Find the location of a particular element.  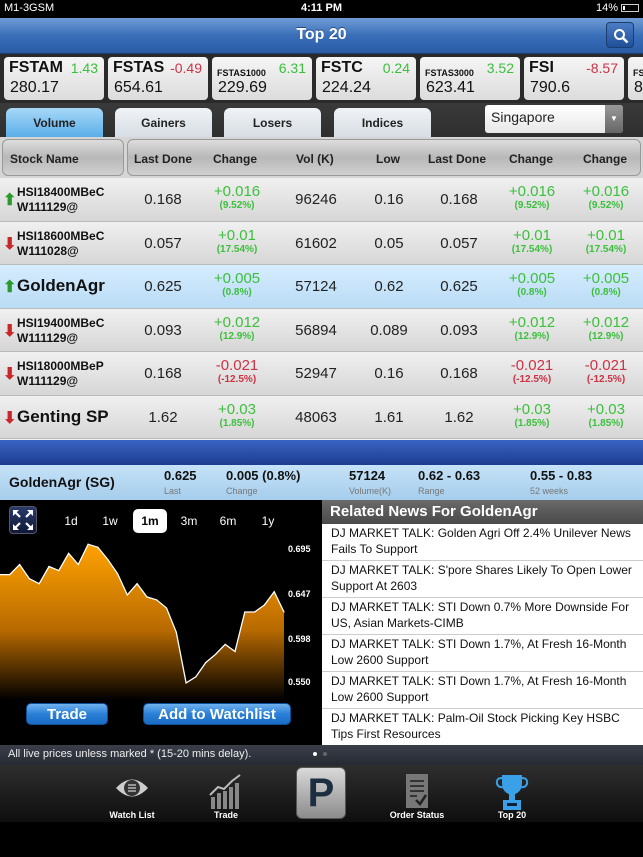

trade-button: Trade is located at coordinates (67, 714).